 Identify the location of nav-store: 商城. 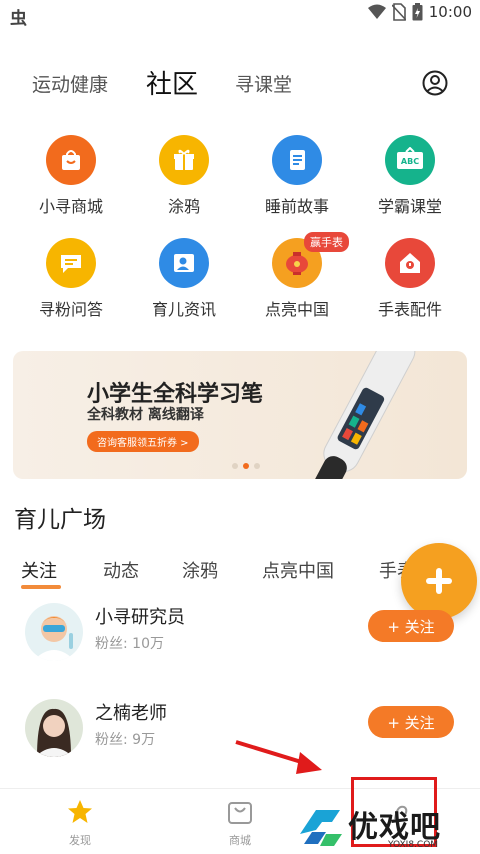
(240, 823).